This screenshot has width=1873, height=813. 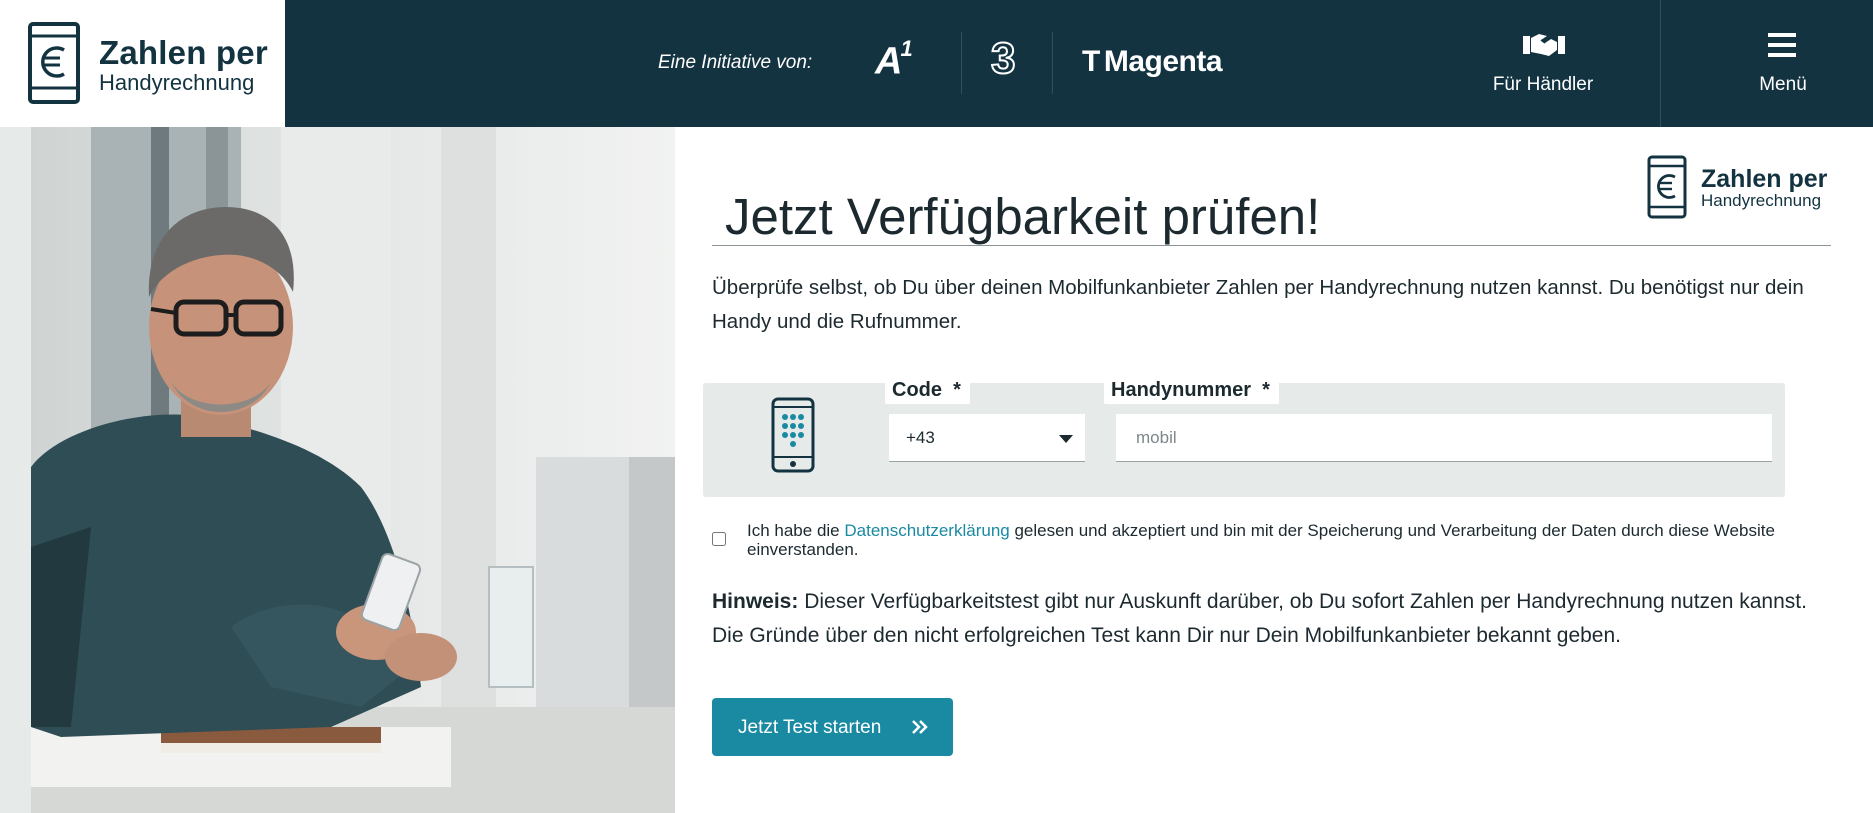 What do you see at coordinates (1782, 45) in the screenshot?
I see `hamburger-icon` at bounding box center [1782, 45].